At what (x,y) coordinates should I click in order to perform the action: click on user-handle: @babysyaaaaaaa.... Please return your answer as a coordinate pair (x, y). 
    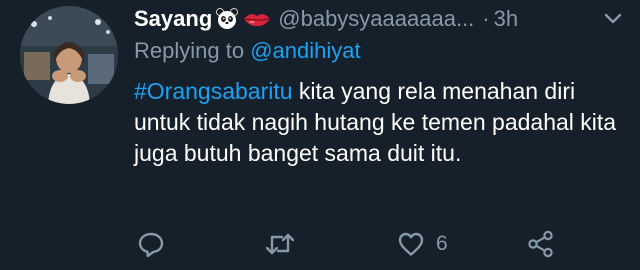
    Looking at the image, I should click on (376, 19).